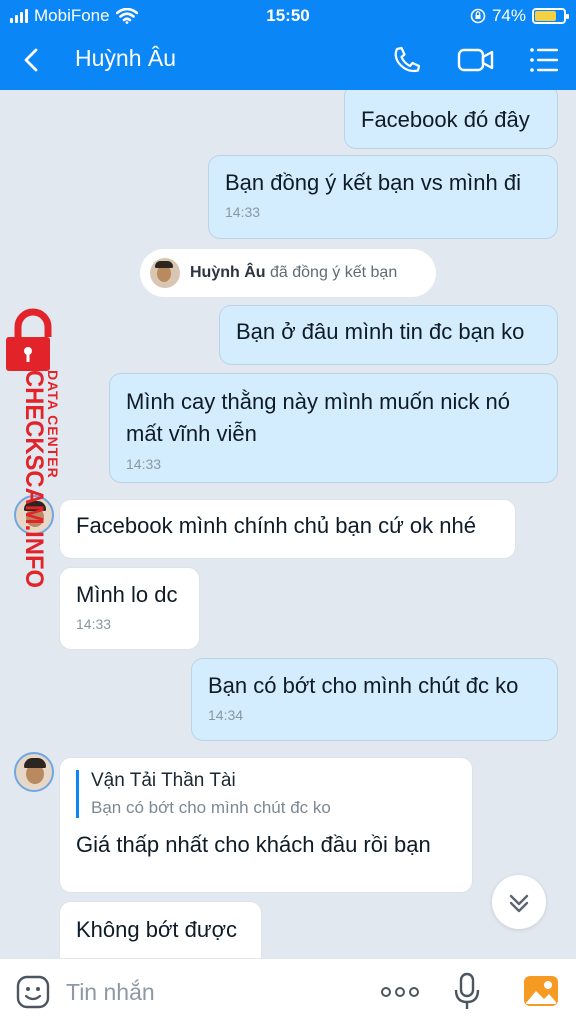 This screenshot has height=1024, width=576. I want to click on scroll-to-bottom-button, so click(519, 902).